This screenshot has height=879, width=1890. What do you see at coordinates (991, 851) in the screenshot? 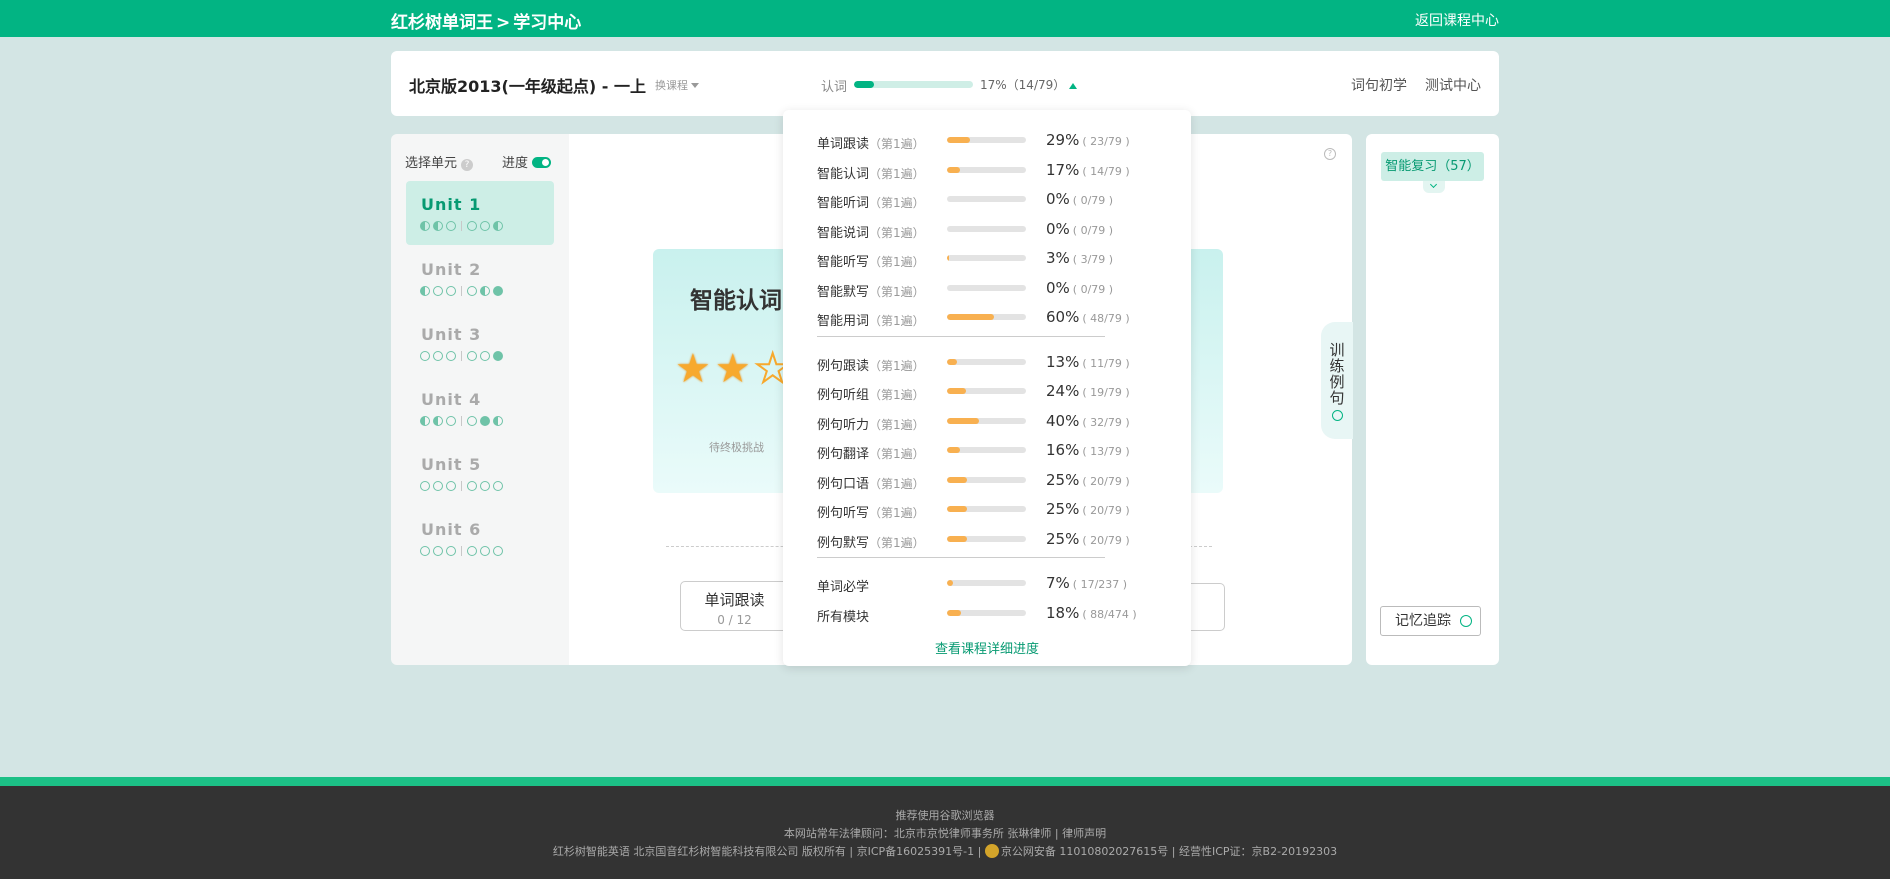
I see `police-badge-icon` at bounding box center [991, 851].